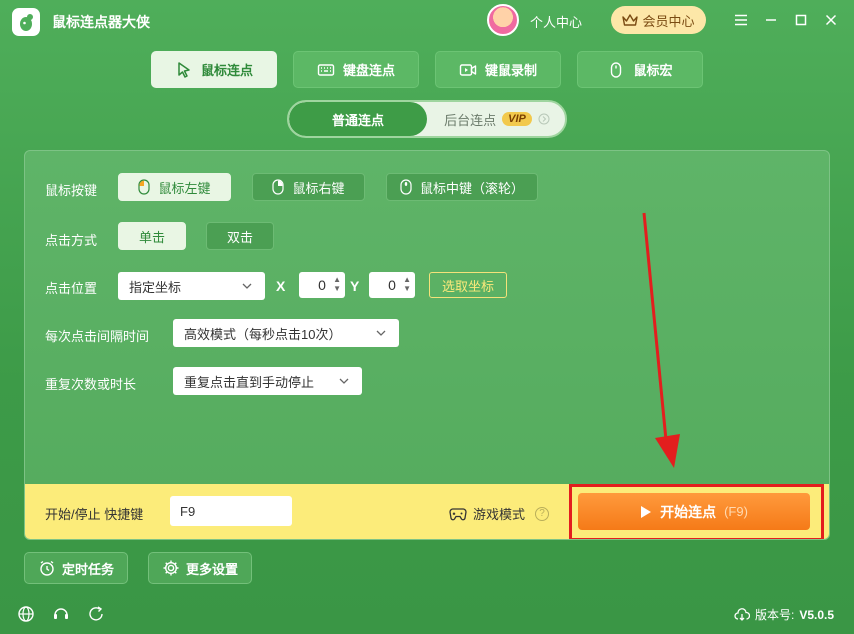 This screenshot has width=854, height=634. What do you see at coordinates (458, 513) in the screenshot?
I see `gamepad-icon` at bounding box center [458, 513].